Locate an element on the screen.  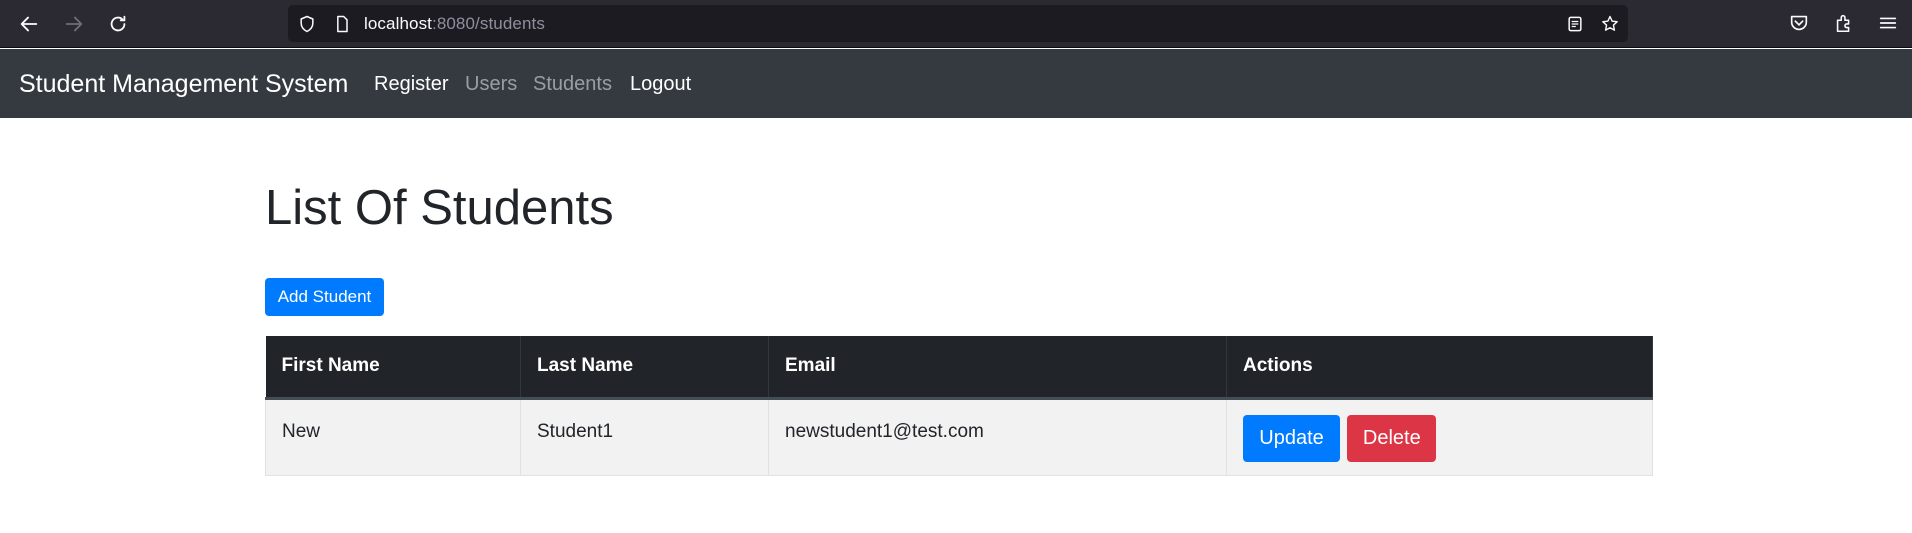
pocket-icon is located at coordinates (1799, 23).